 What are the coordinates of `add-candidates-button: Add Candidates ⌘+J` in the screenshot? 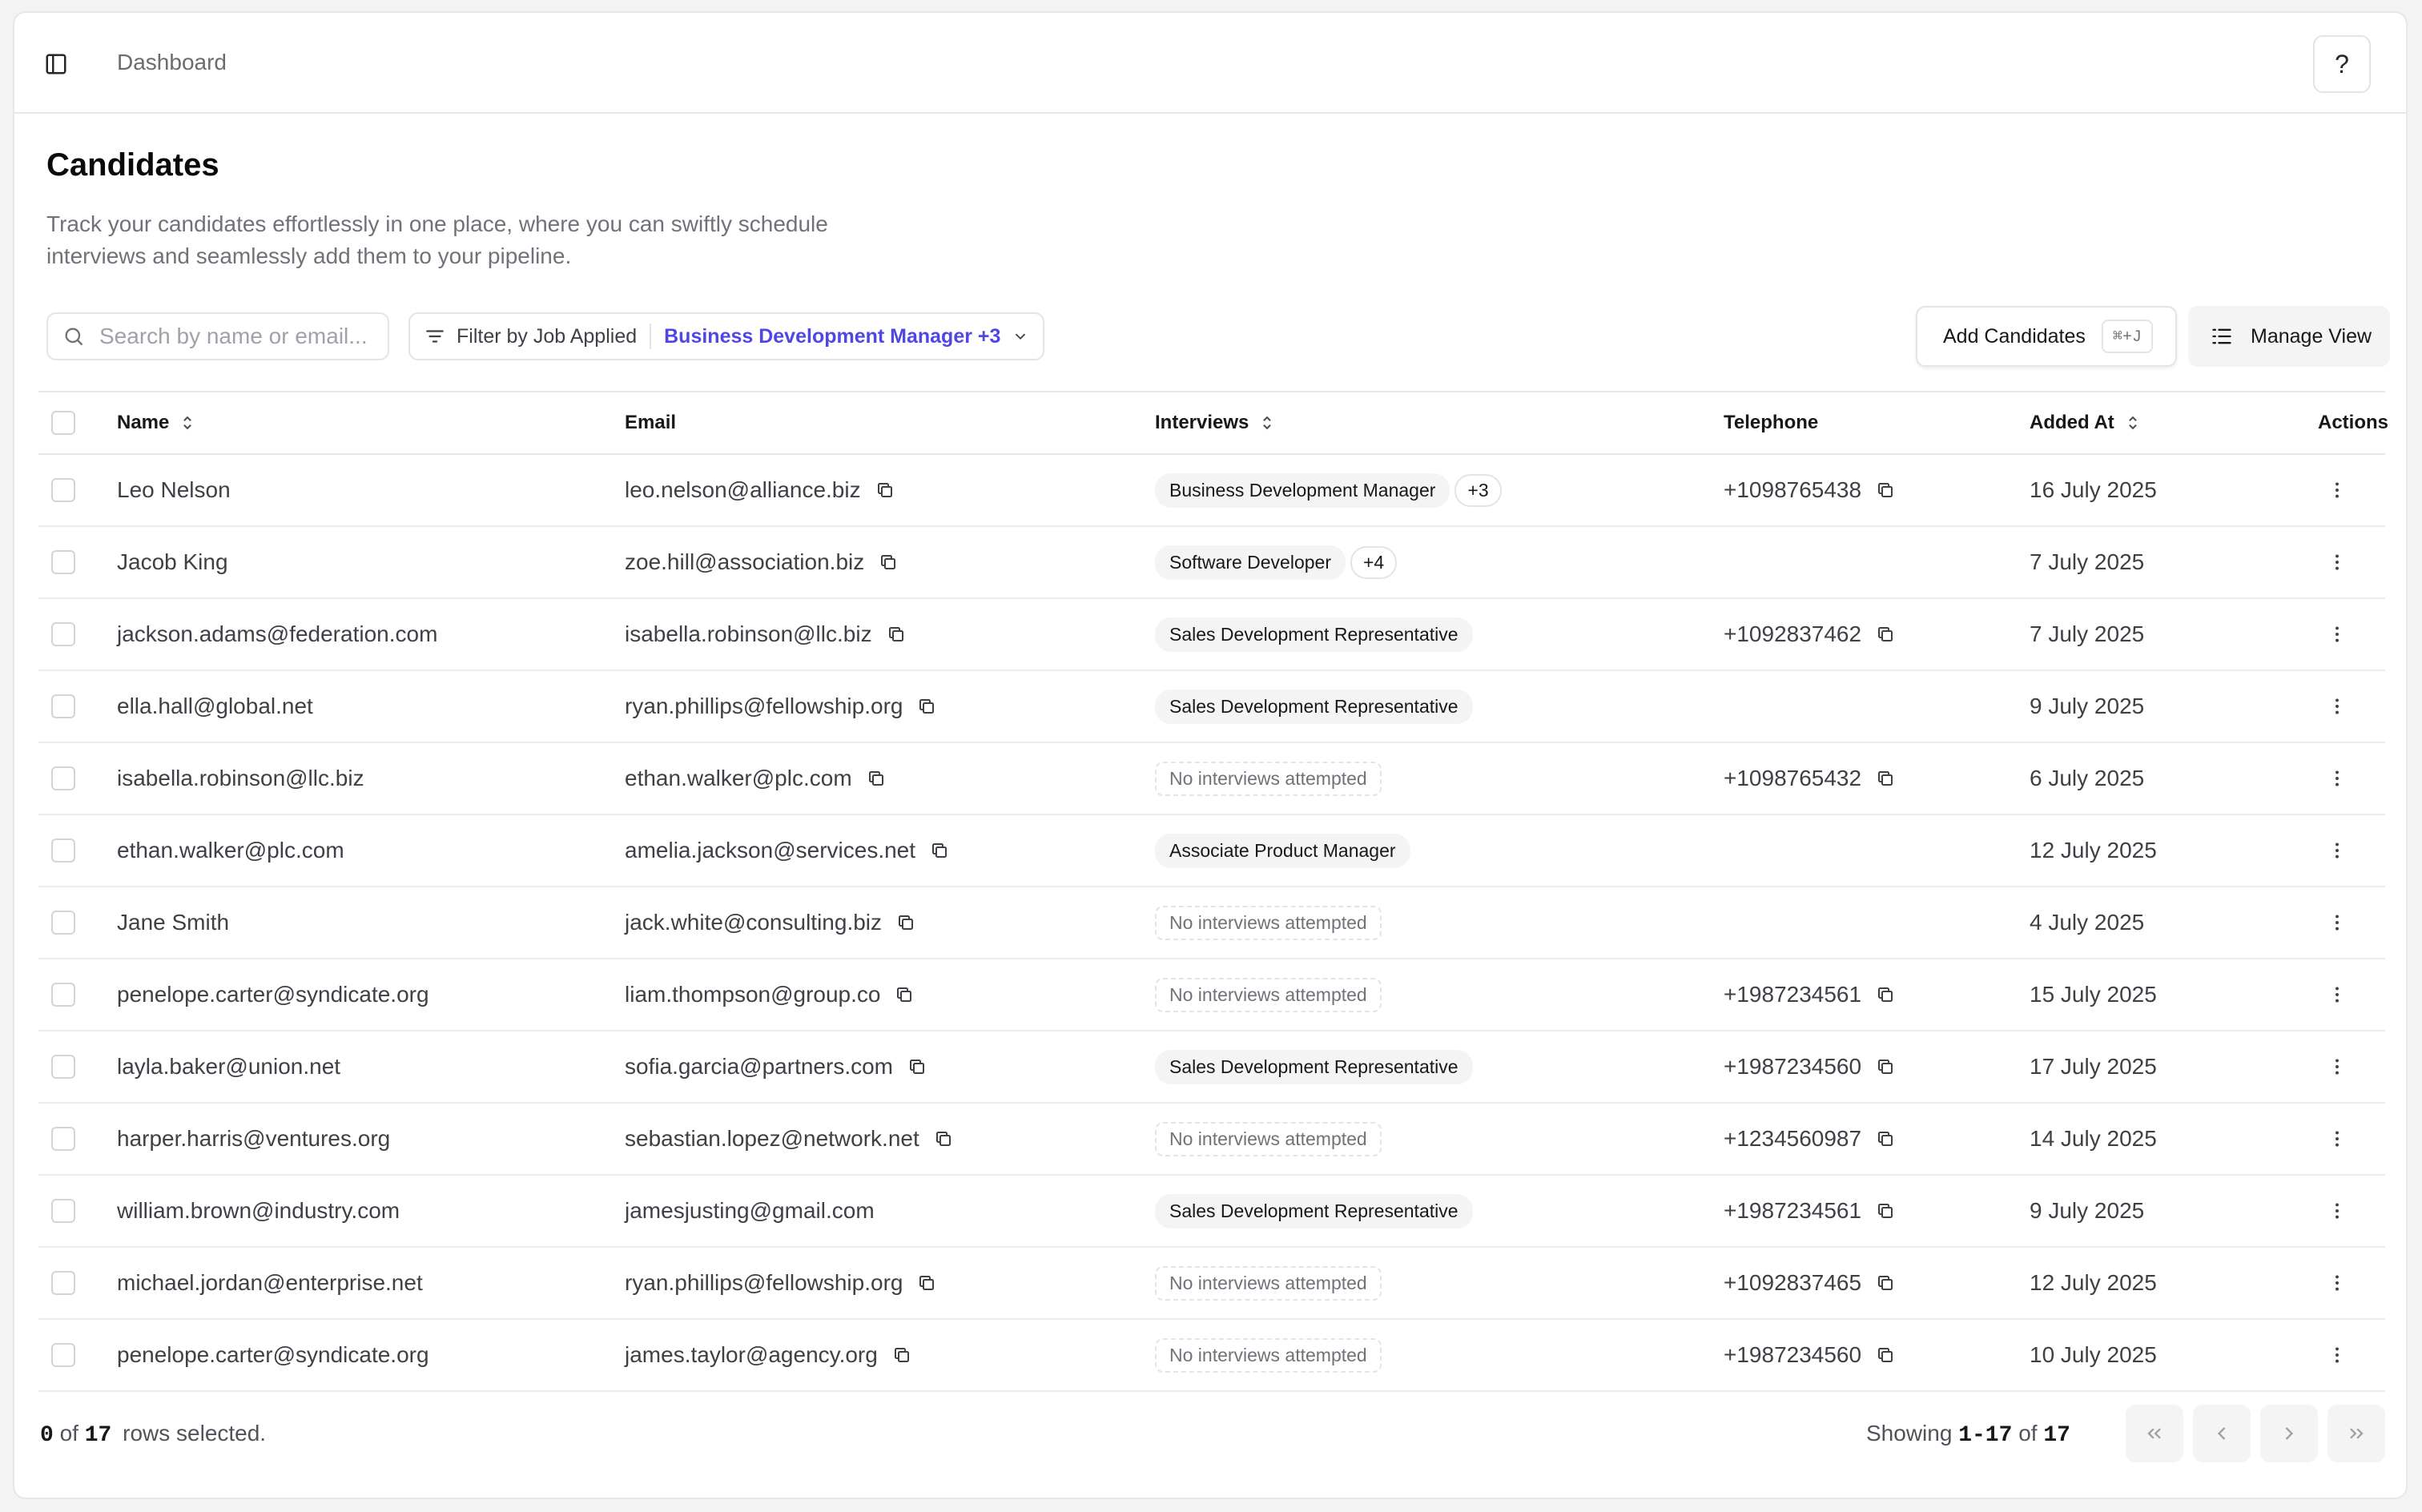 It's located at (2047, 336).